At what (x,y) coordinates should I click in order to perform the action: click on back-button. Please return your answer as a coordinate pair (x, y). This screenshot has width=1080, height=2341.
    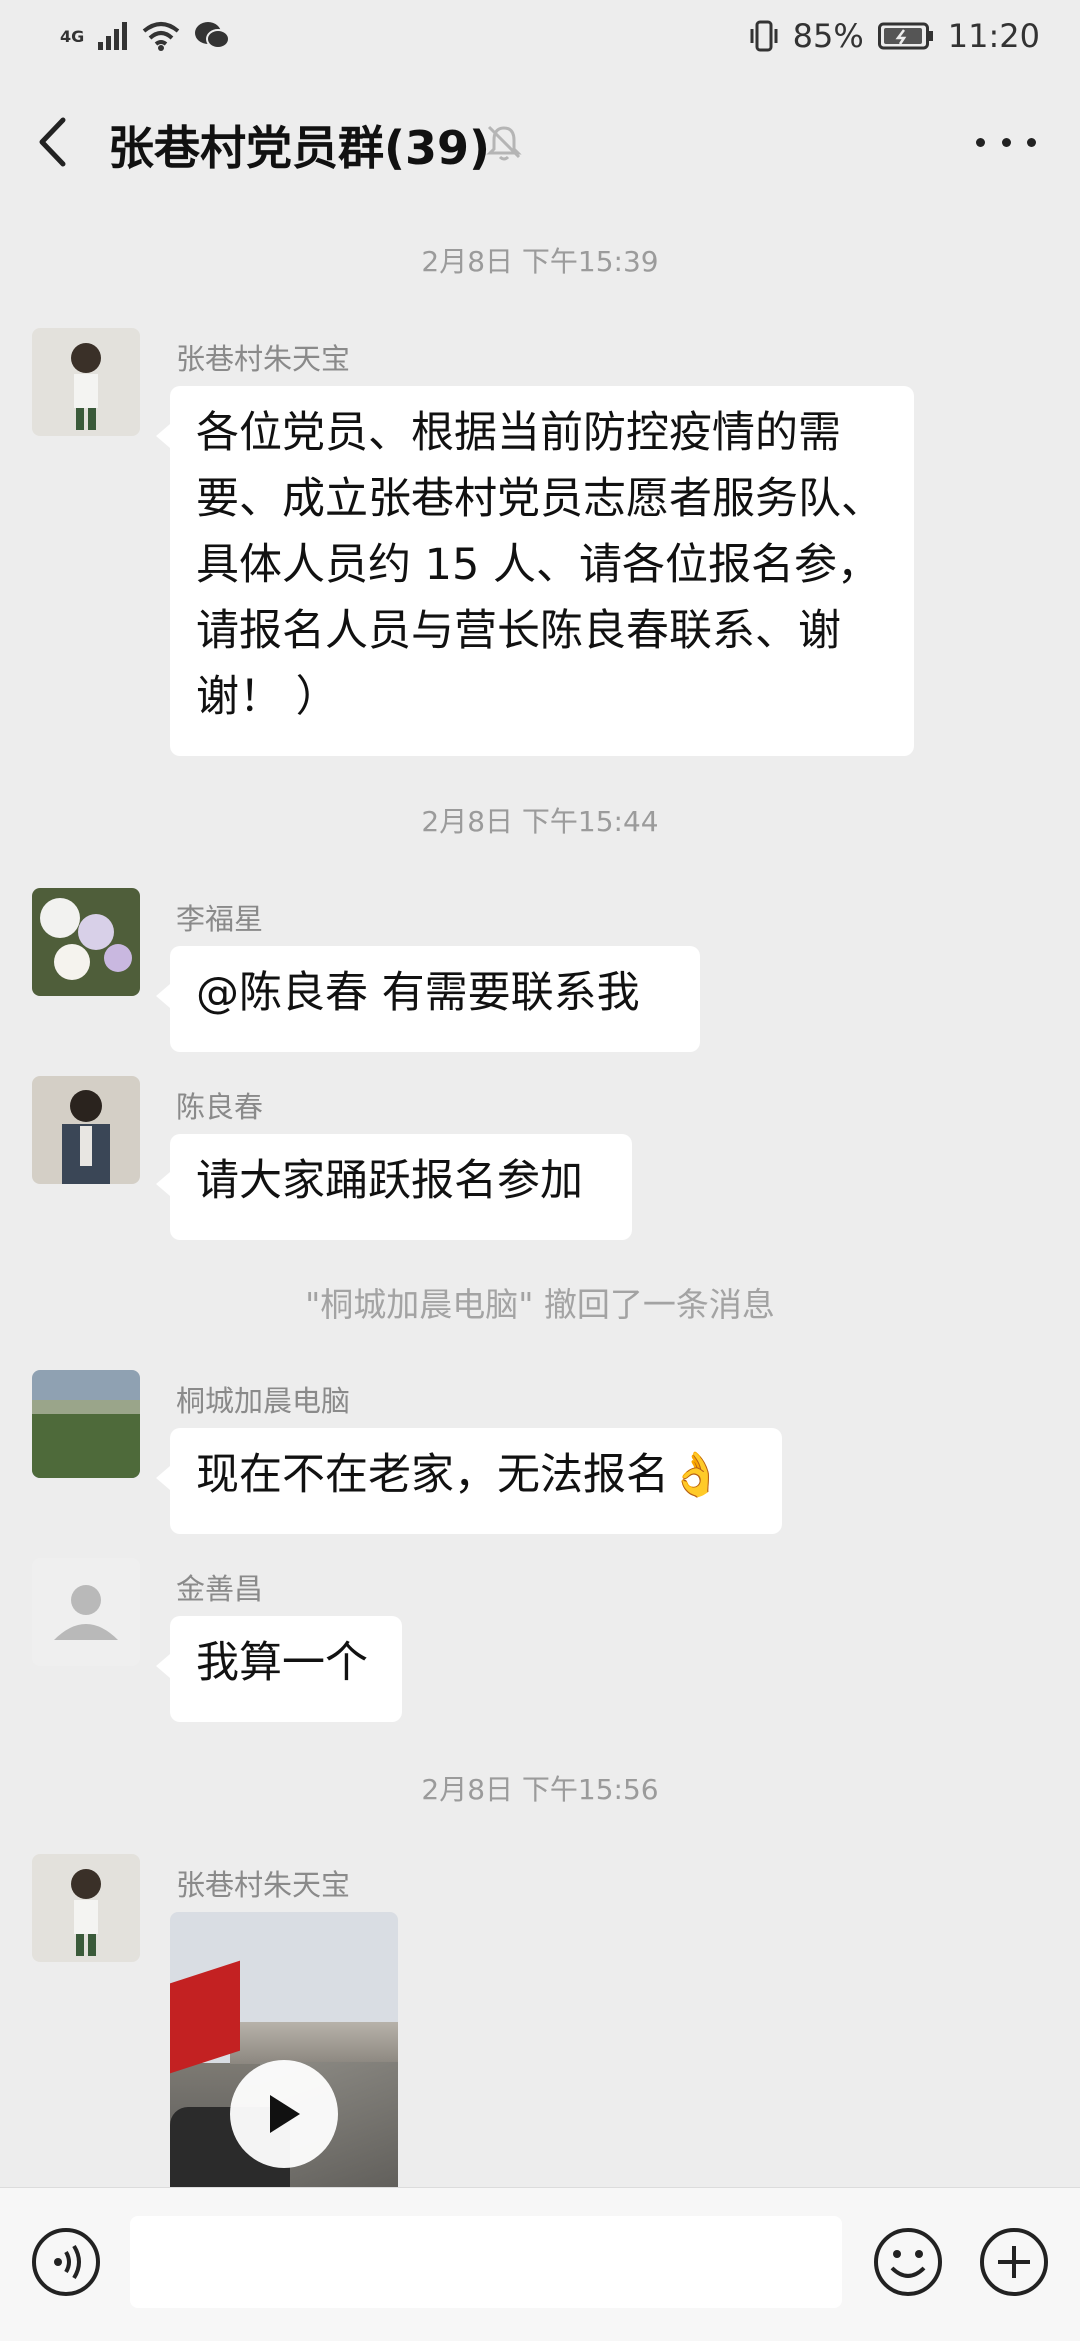
    Looking at the image, I should click on (52, 142).